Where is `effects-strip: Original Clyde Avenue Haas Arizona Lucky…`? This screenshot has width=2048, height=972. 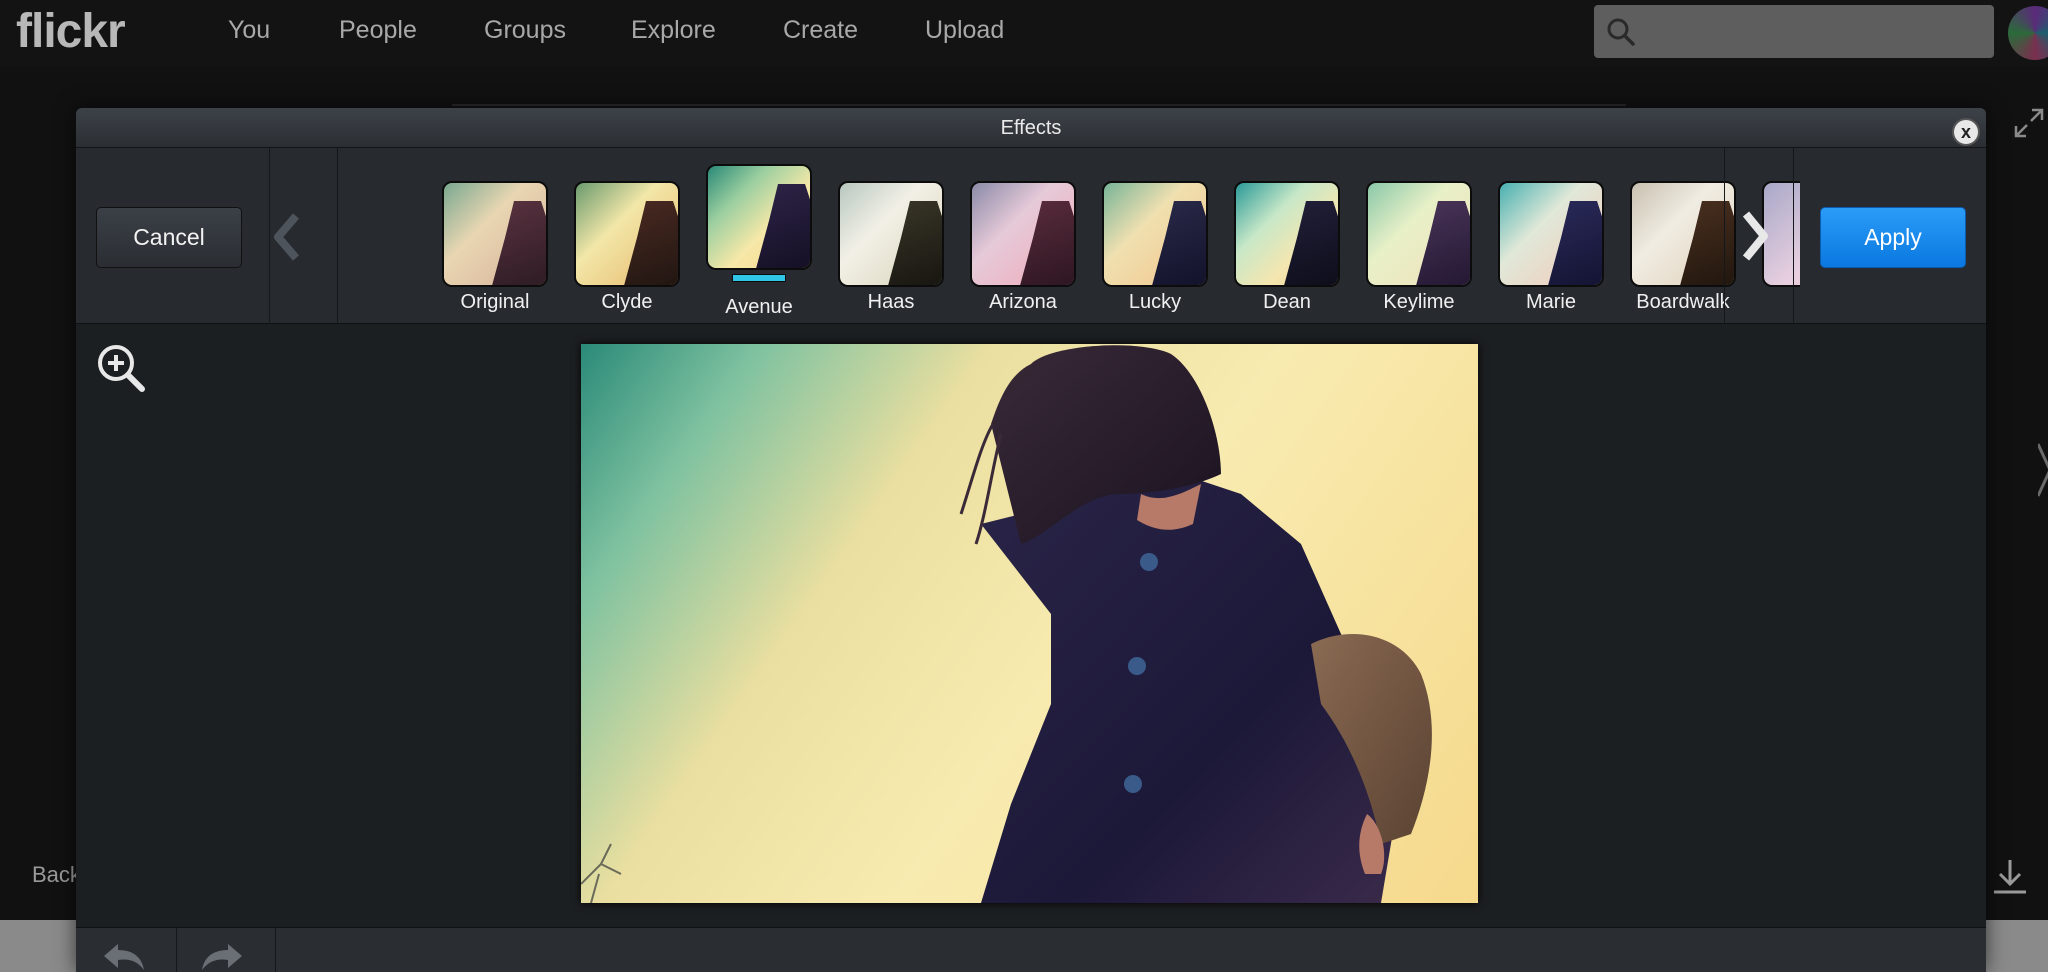
effects-strip: Original Clyde Avenue Haas Arizona Lucky… is located at coordinates (1069, 236).